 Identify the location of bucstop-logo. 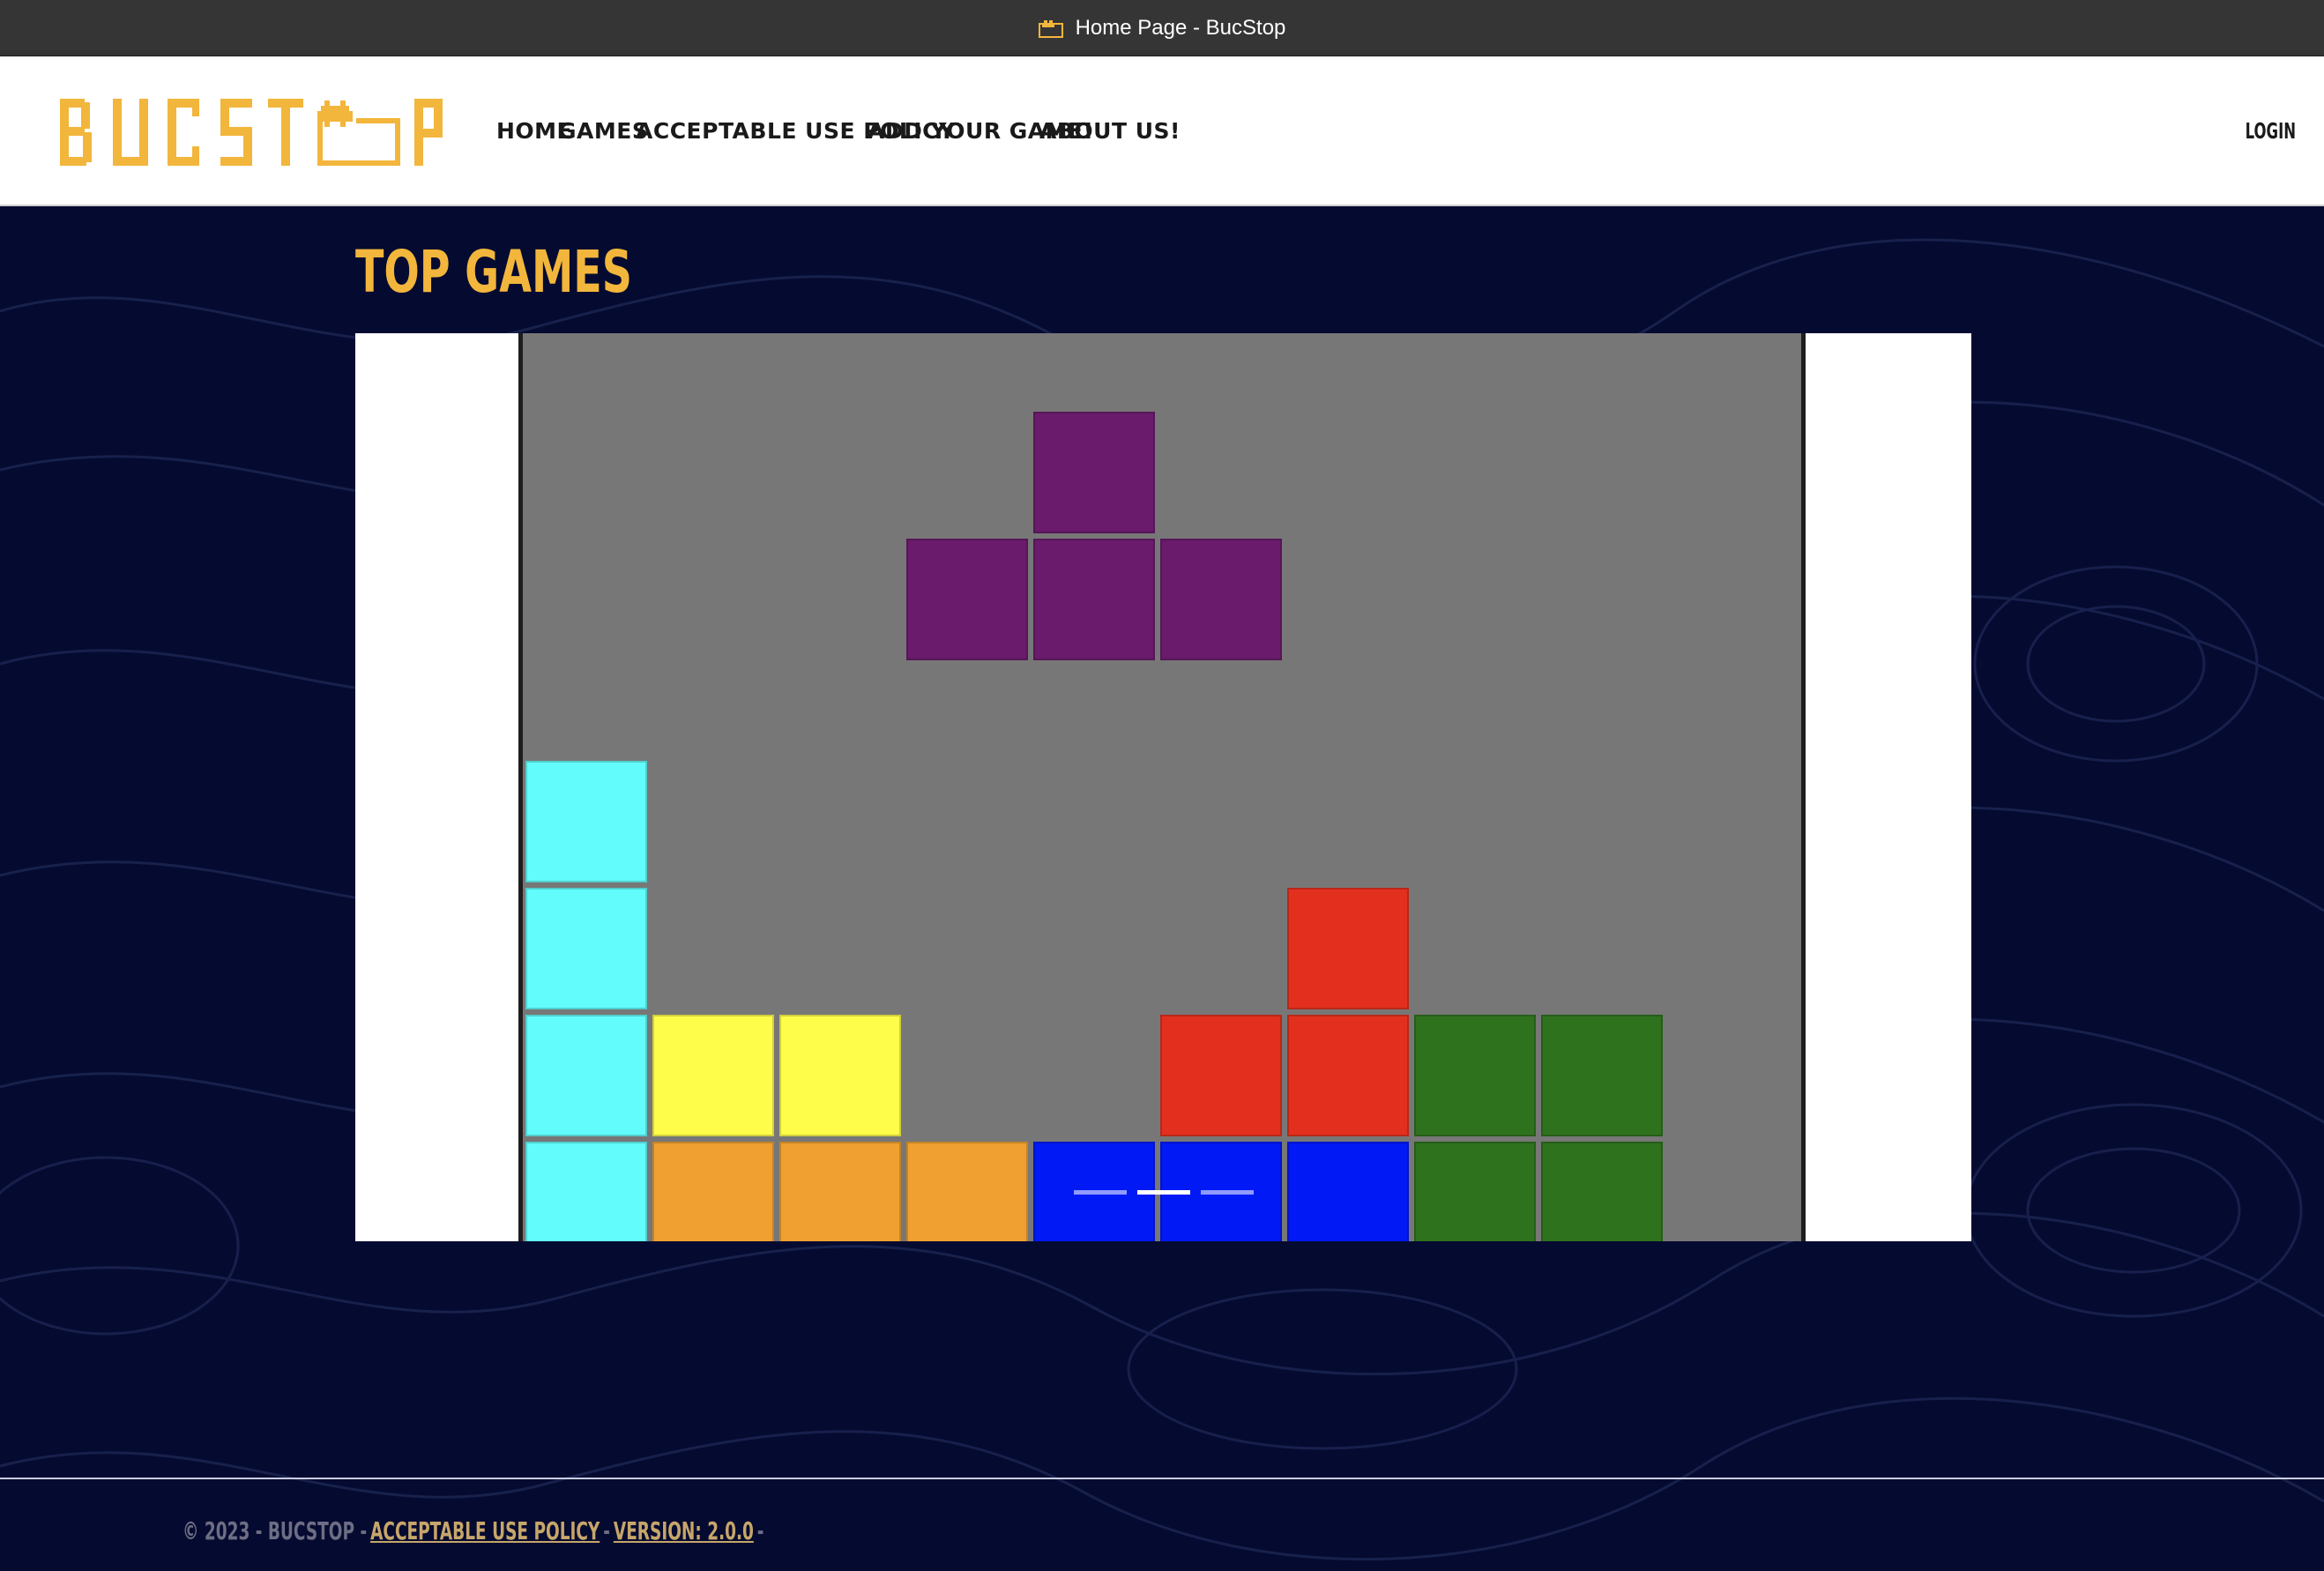
(250, 140).